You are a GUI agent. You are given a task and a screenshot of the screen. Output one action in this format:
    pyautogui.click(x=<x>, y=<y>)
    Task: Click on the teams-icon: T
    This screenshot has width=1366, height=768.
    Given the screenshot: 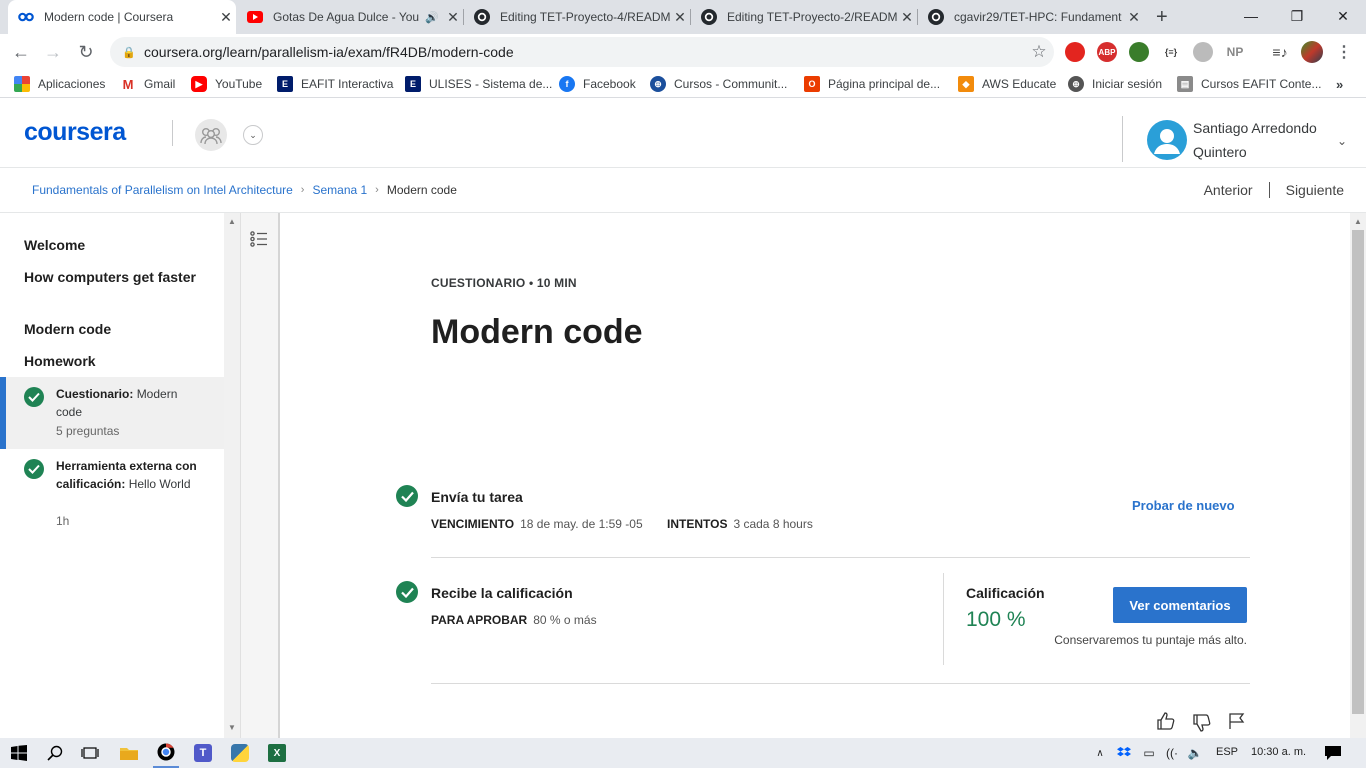 What is the action you would take?
    pyautogui.click(x=203, y=753)
    